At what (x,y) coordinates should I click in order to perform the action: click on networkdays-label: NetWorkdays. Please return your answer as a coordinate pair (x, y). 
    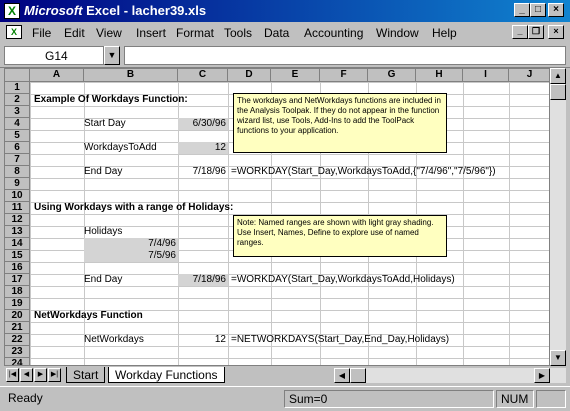
    Looking at the image, I should click on (114, 340).